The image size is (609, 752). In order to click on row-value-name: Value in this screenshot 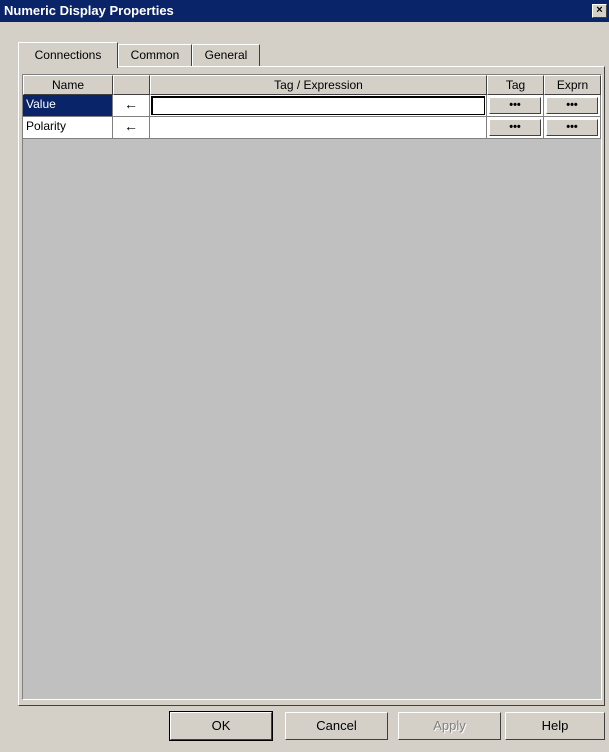, I will do `click(68, 106)`.